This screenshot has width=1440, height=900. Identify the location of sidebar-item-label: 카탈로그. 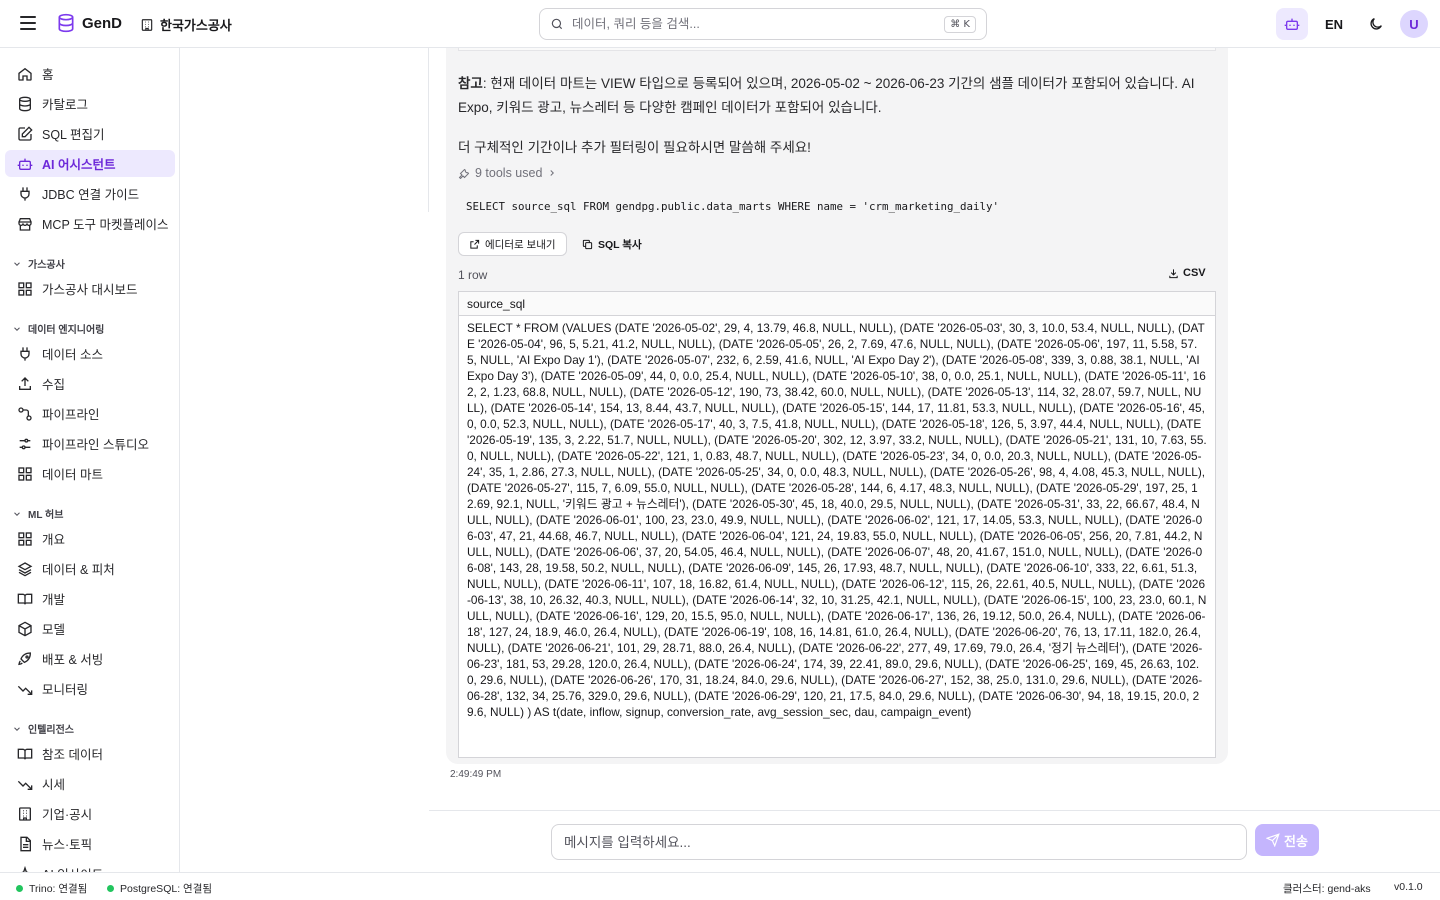
(65, 105).